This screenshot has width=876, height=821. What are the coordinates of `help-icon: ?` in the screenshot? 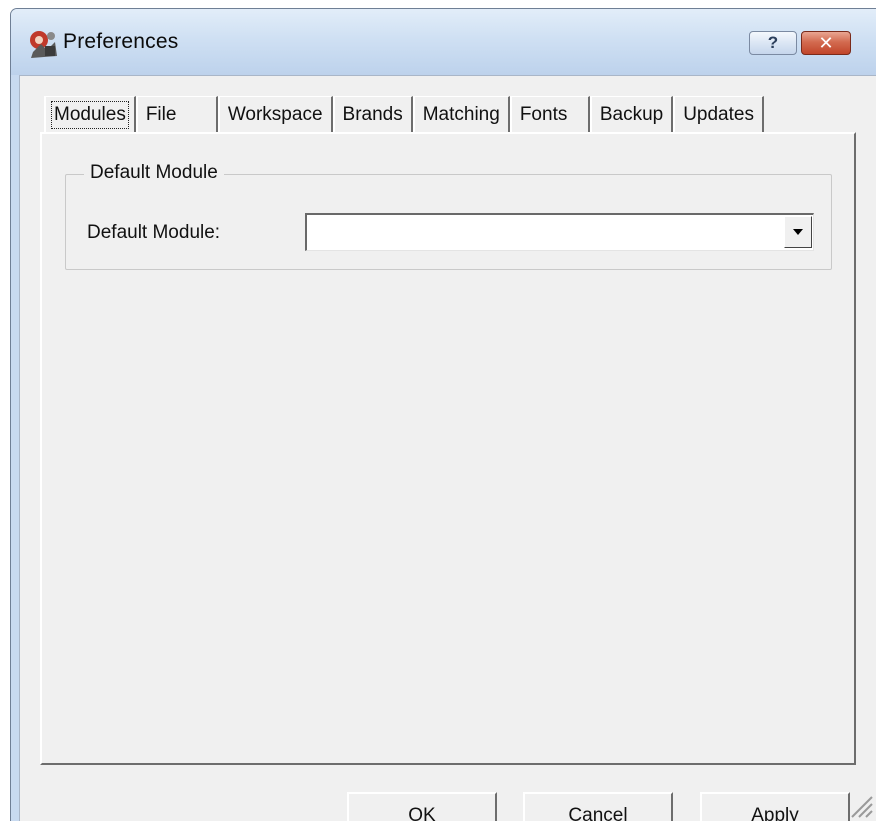 It's located at (773, 42).